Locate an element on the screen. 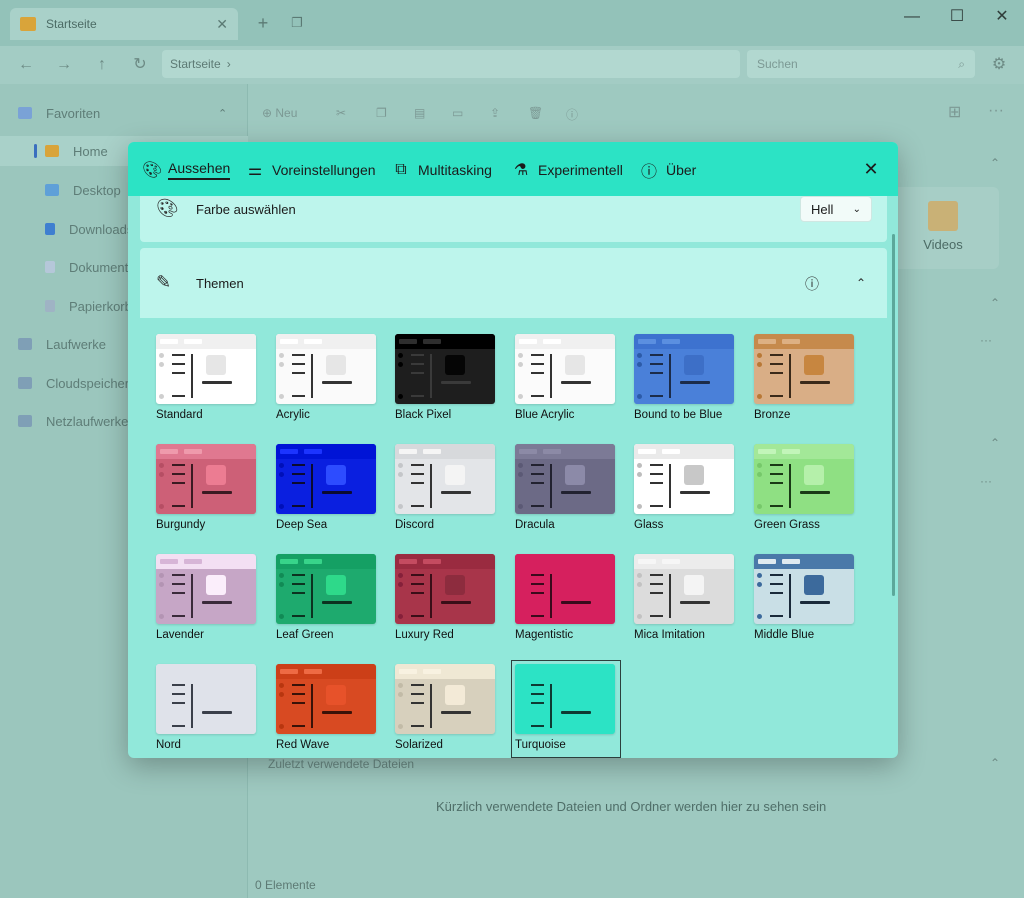 This screenshot has height=898, width=1024. tab-multitasking: ⧉ Multitasking is located at coordinates (442, 170).